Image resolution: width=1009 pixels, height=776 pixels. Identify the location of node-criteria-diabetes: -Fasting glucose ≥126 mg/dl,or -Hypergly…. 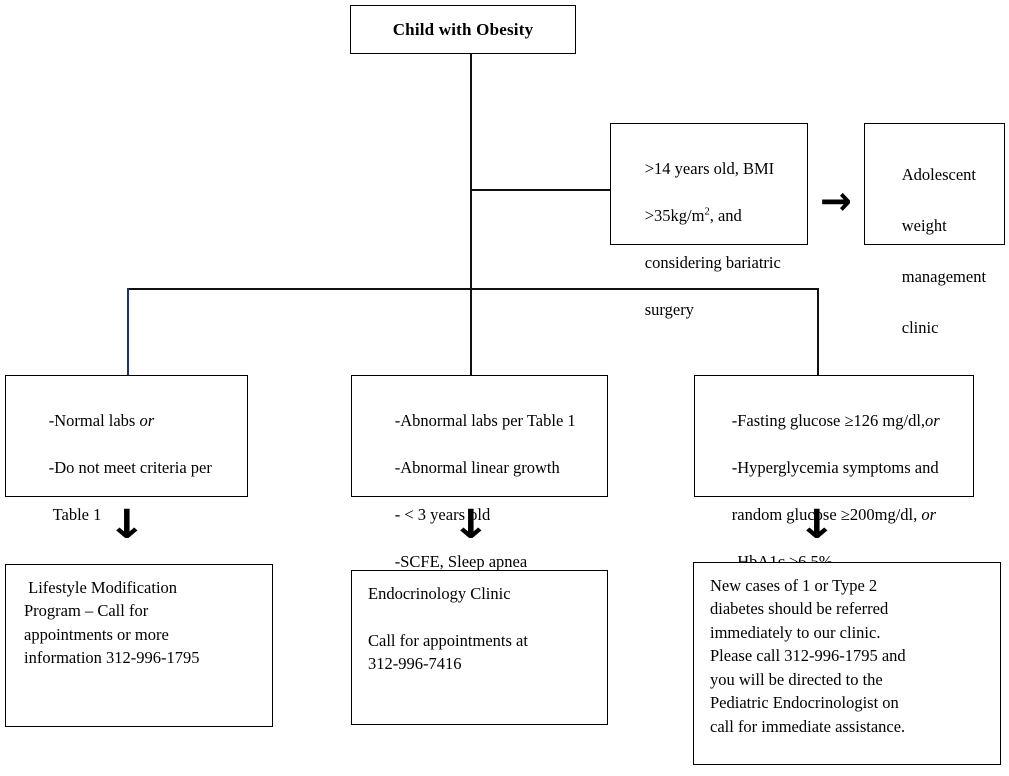
(834, 473).